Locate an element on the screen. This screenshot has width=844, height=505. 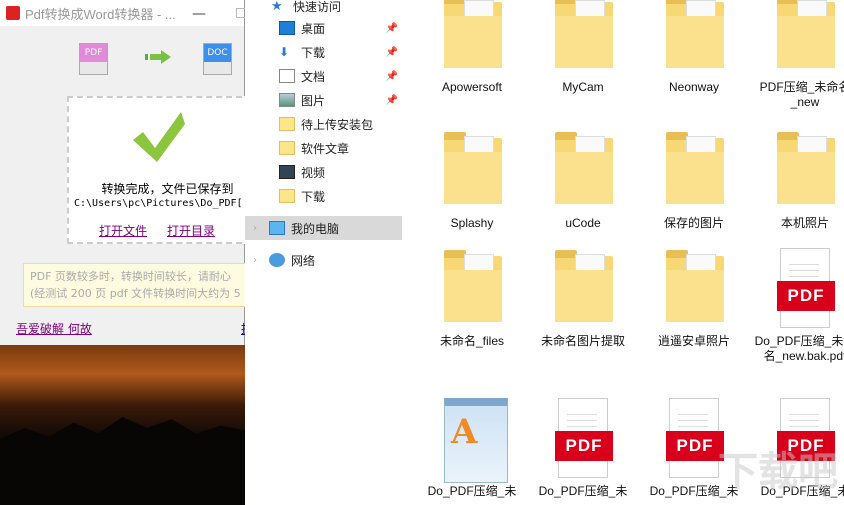
file-item: PDF Do_PDF压缩_未命名_new.bak.pdf is located at coordinates (797, 306).